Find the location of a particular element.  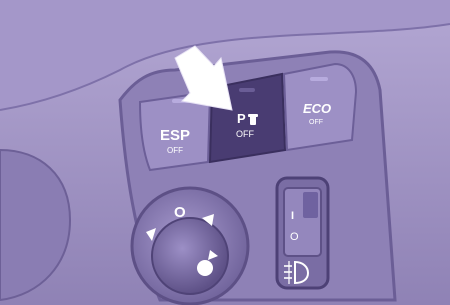

eco-sub: OFF is located at coordinates (316, 122).